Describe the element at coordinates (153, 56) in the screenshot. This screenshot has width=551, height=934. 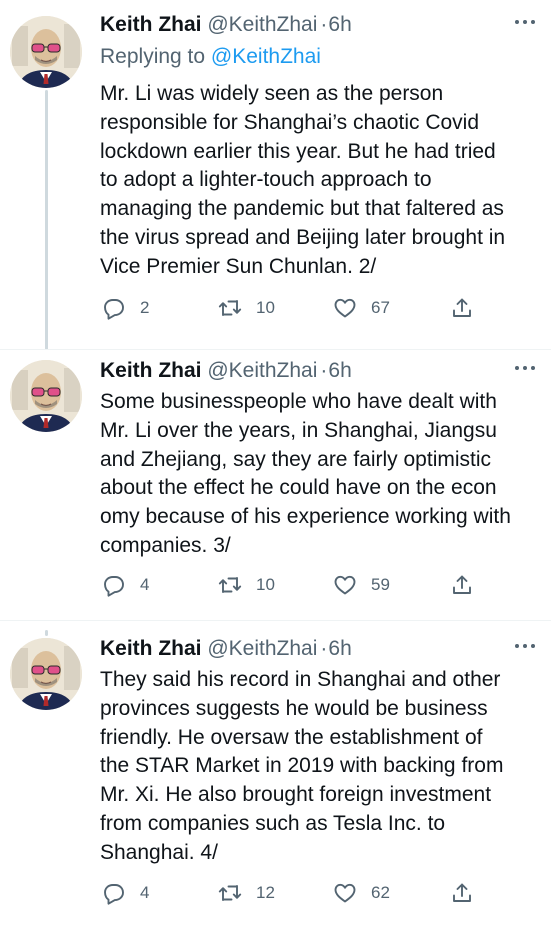
I see `replying-to-label: Replying to` at that location.